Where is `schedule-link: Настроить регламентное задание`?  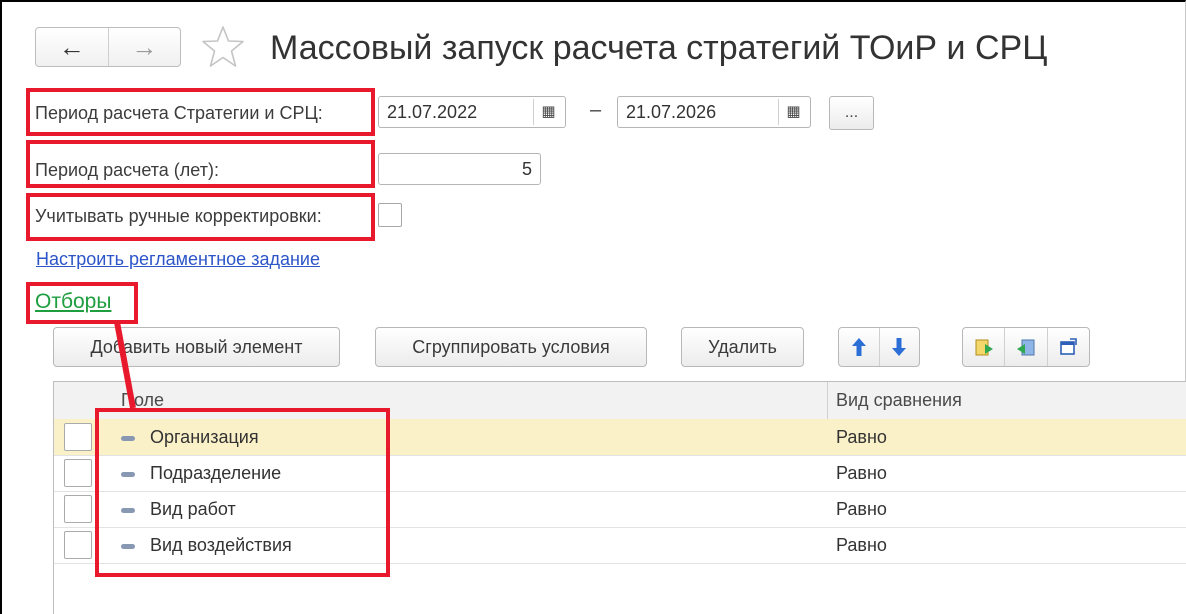
schedule-link: Настроить регламентное задание is located at coordinates (178, 259).